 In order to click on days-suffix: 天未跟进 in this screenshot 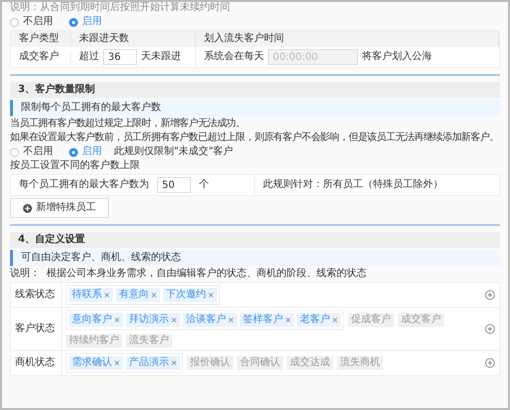, I will do `click(161, 57)`.